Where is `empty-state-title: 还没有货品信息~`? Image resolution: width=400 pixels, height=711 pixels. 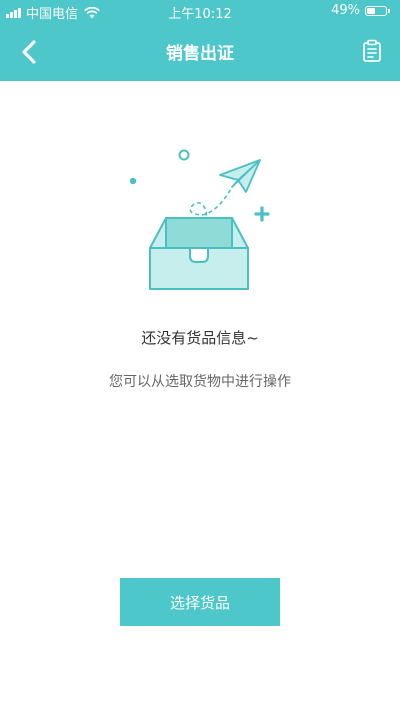 empty-state-title: 还没有货品信息~ is located at coordinates (200, 338).